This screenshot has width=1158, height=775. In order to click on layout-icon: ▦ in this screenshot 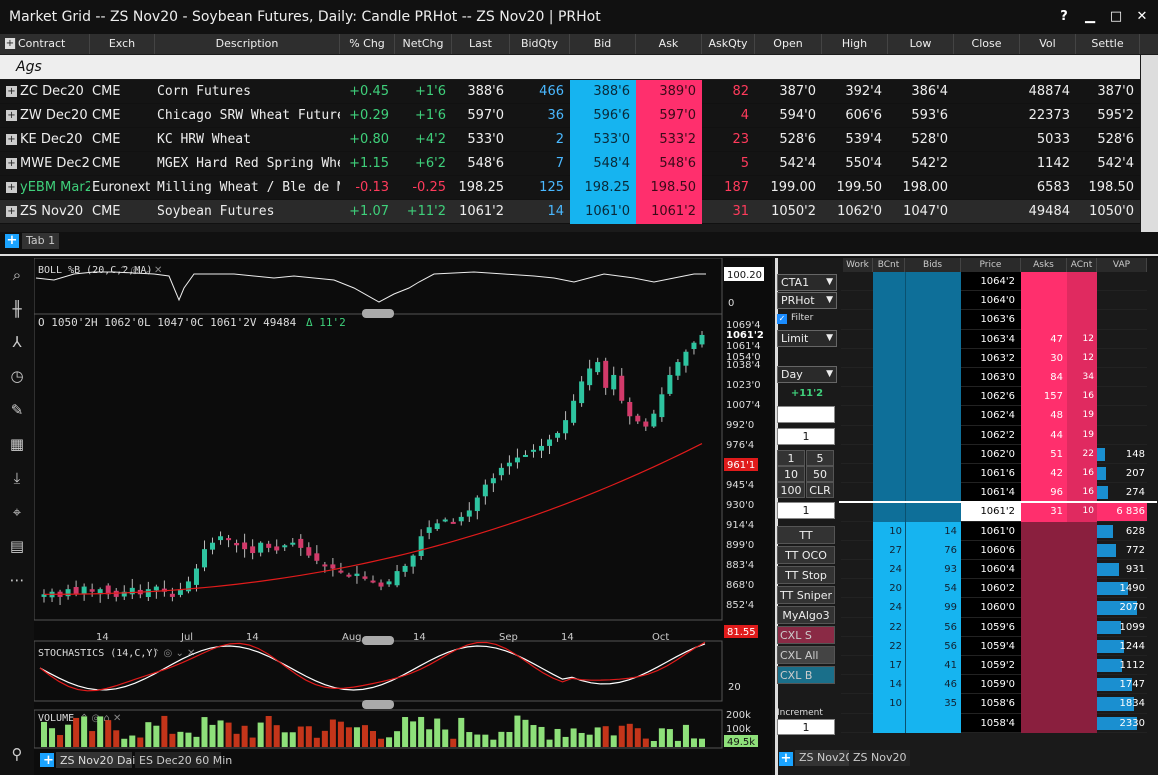, I will do `click(17, 444)`.